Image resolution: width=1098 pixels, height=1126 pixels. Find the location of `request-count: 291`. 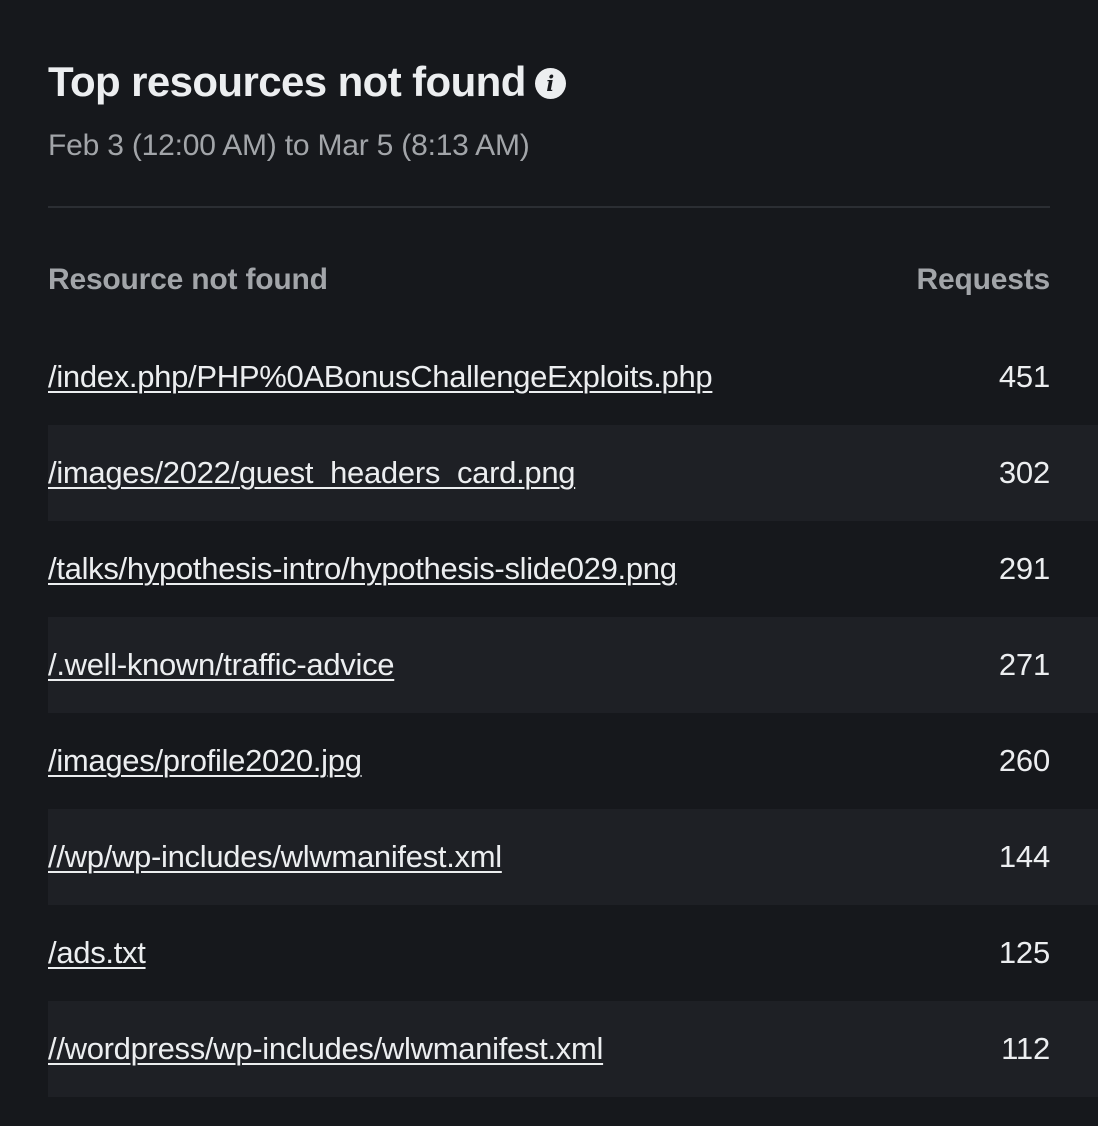

request-count: 291 is located at coordinates (1024, 568).